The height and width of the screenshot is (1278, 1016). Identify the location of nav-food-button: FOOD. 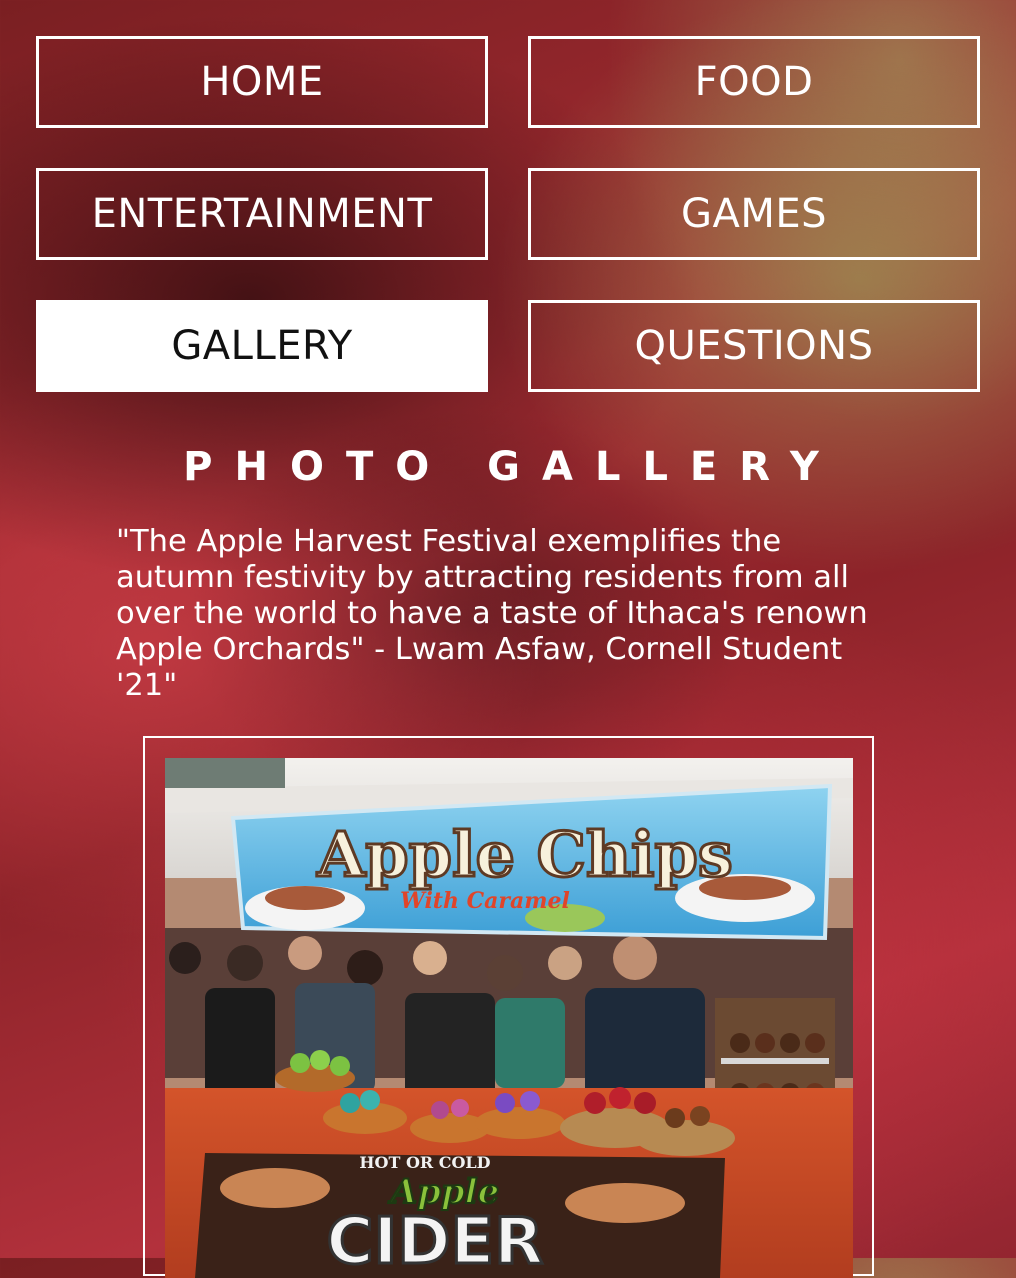
(754, 82).